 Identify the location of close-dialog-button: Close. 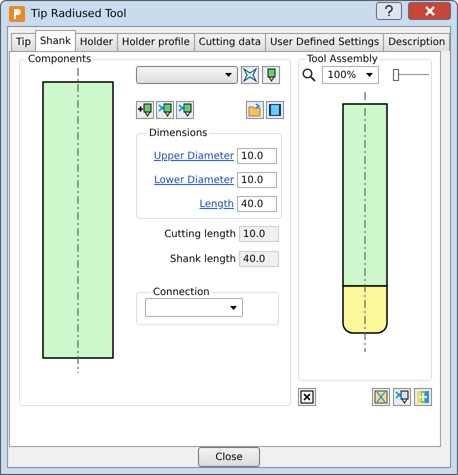
(229, 457).